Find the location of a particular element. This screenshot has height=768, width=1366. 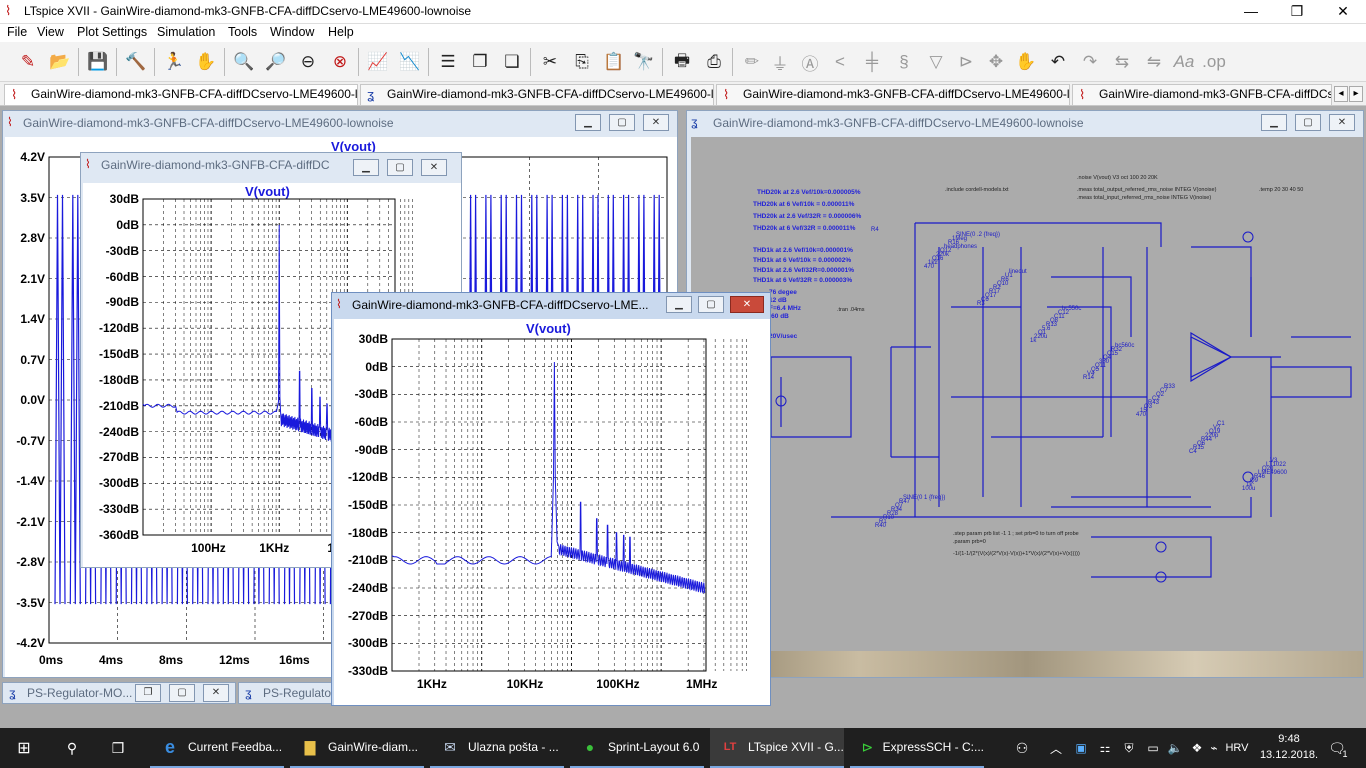

clock-time: 9:48 is located at coordinates (1289, 739).